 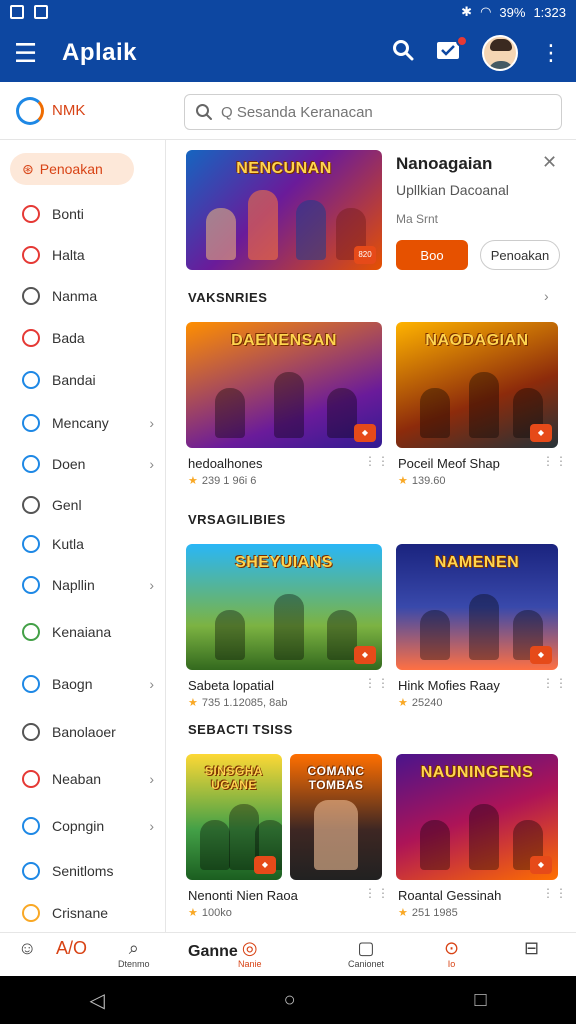 What do you see at coordinates (243, 895) in the screenshot?
I see `game-title: Nenonti Nien Raoa` at bounding box center [243, 895].